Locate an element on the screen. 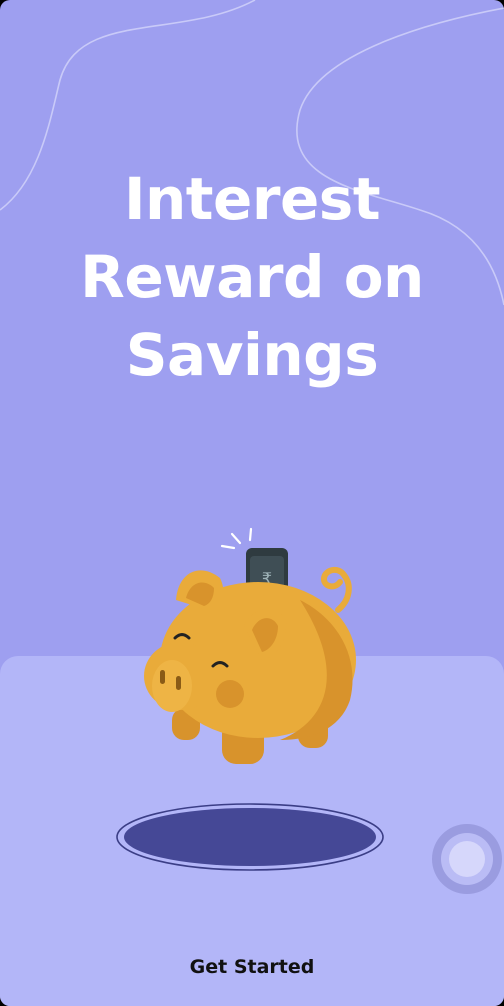 This screenshot has width=504, height=1006. piggy-tail-icon is located at coordinates (336, 589).